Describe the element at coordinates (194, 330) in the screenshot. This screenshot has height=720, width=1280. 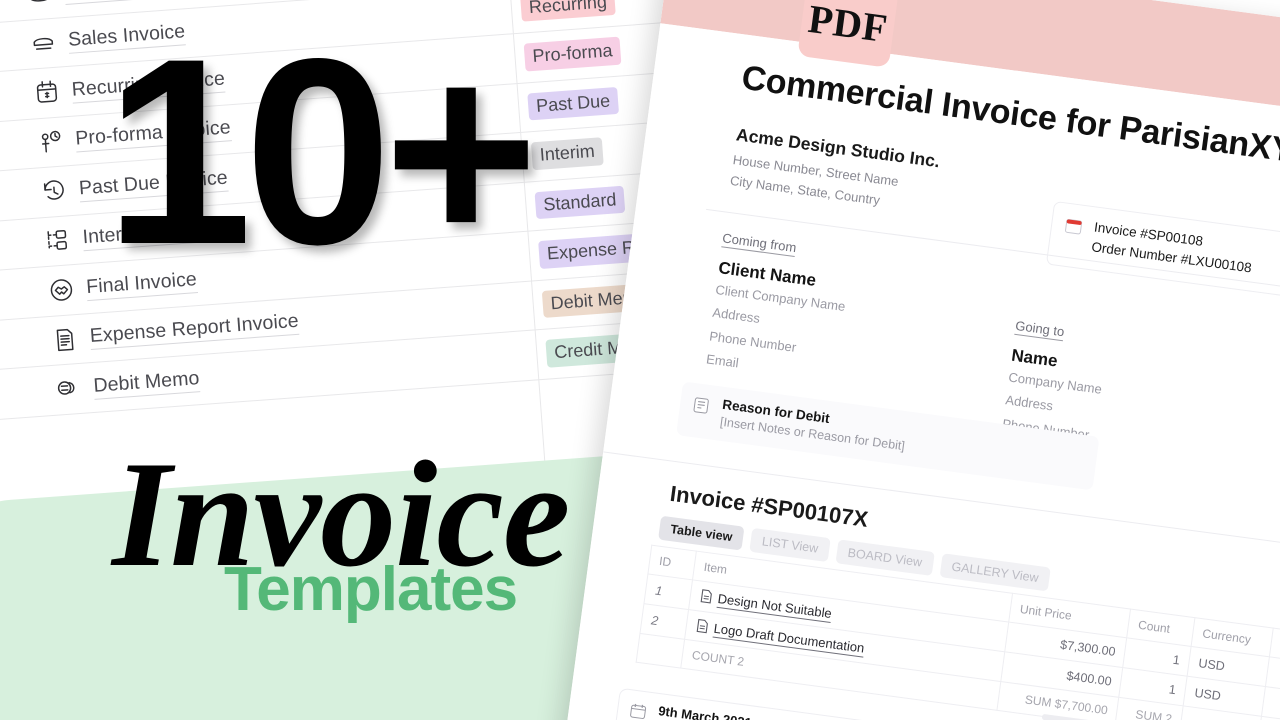
I see `invoice-type-label: Expense Report Invoice` at that location.